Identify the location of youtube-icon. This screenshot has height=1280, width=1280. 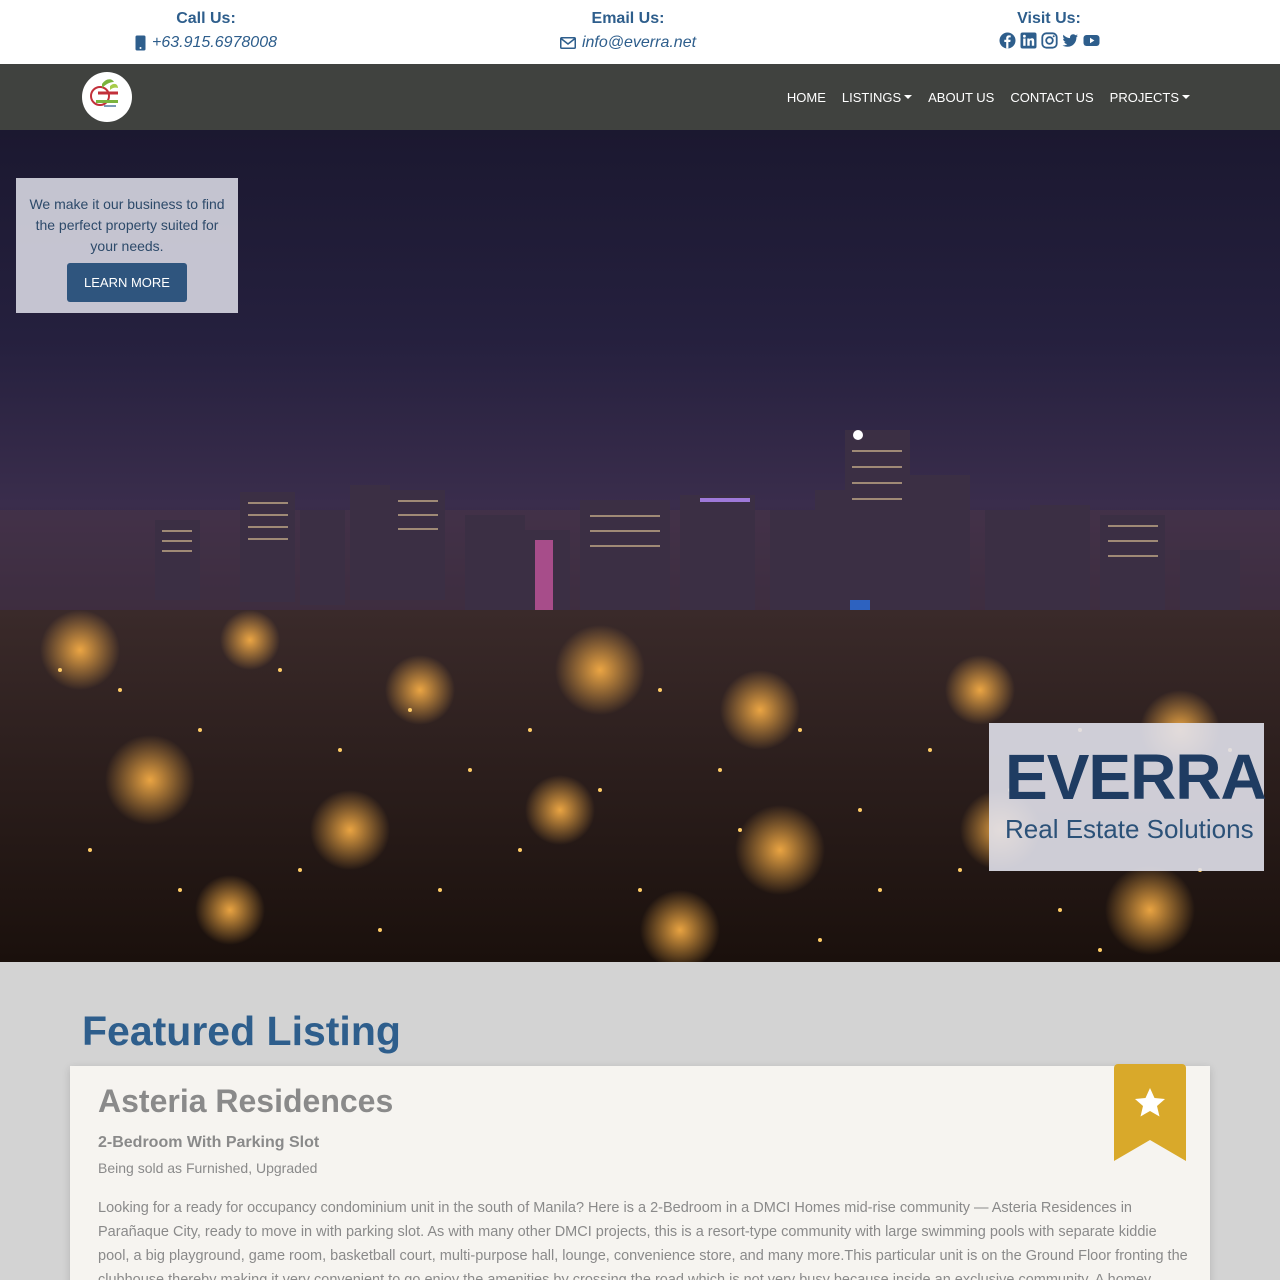
(1091, 40).